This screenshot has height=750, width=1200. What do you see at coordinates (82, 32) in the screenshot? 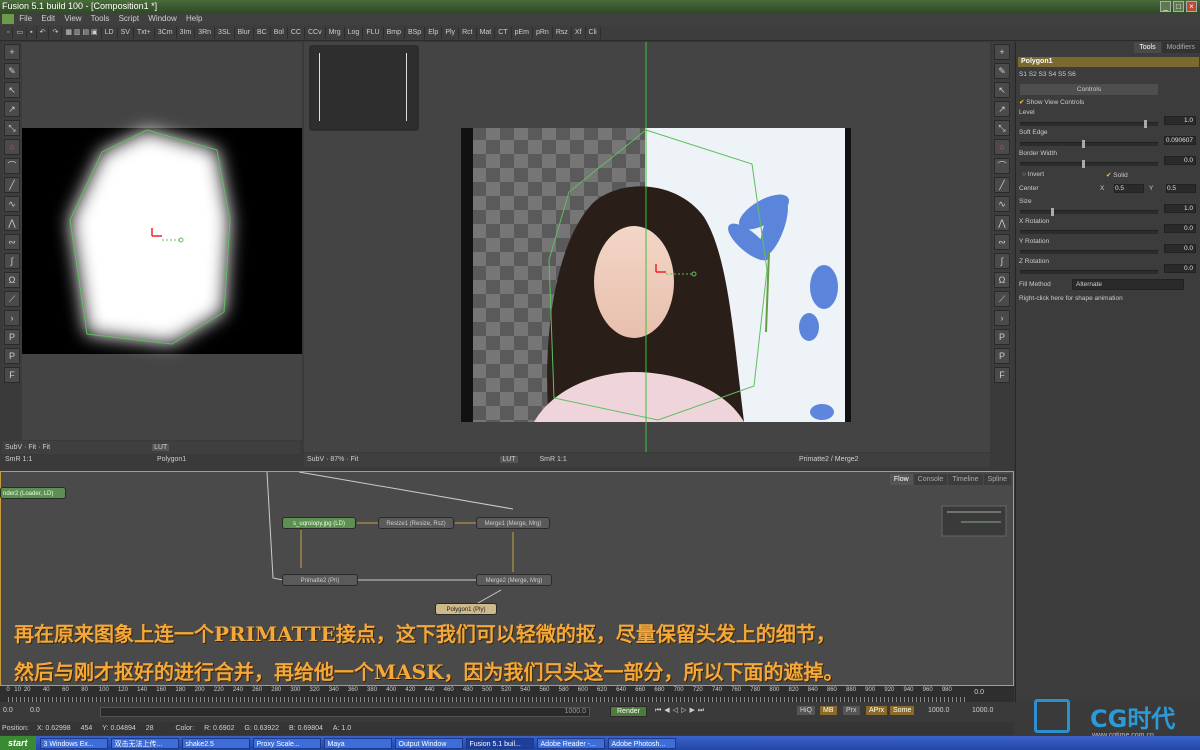
I see `layout-icon: ▦ ▥ ▤ ▣` at bounding box center [82, 32].